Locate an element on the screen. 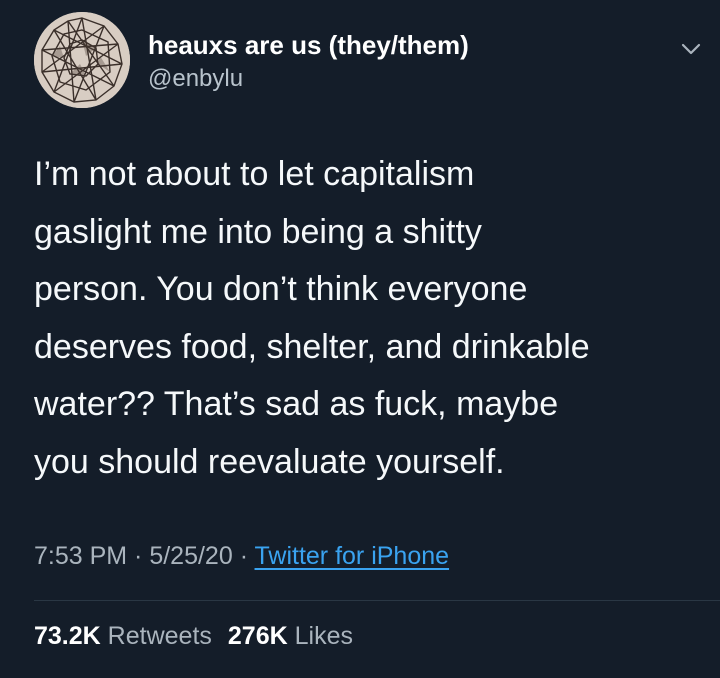 Image resolution: width=720 pixels, height=678 pixels. tweet-stats: 73.2K Retweets 276K Likes is located at coordinates (193, 636).